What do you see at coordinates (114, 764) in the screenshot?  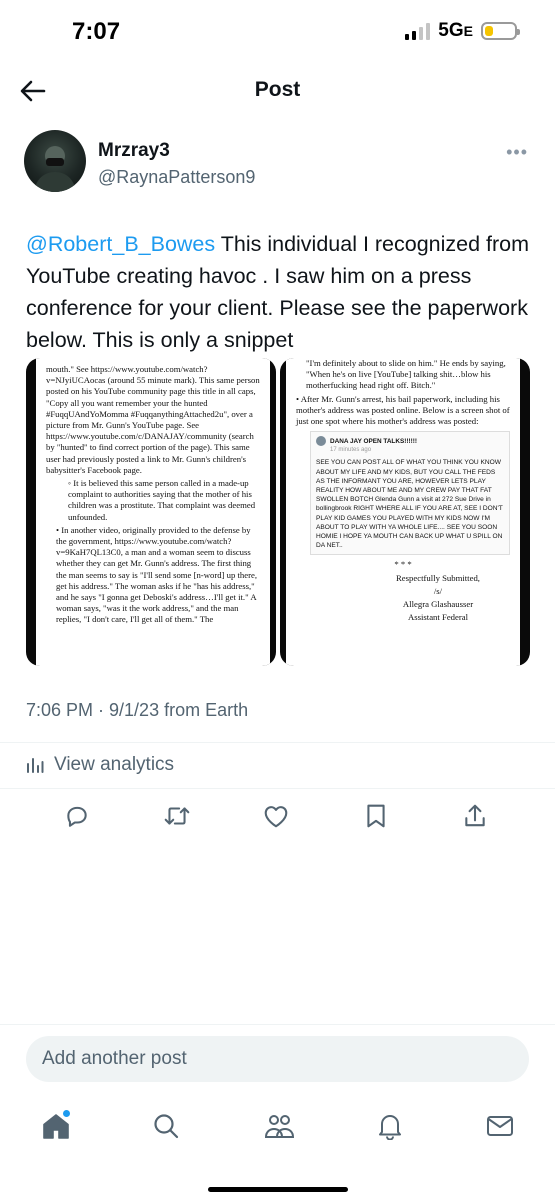 I see `analytics-label: View analytics` at bounding box center [114, 764].